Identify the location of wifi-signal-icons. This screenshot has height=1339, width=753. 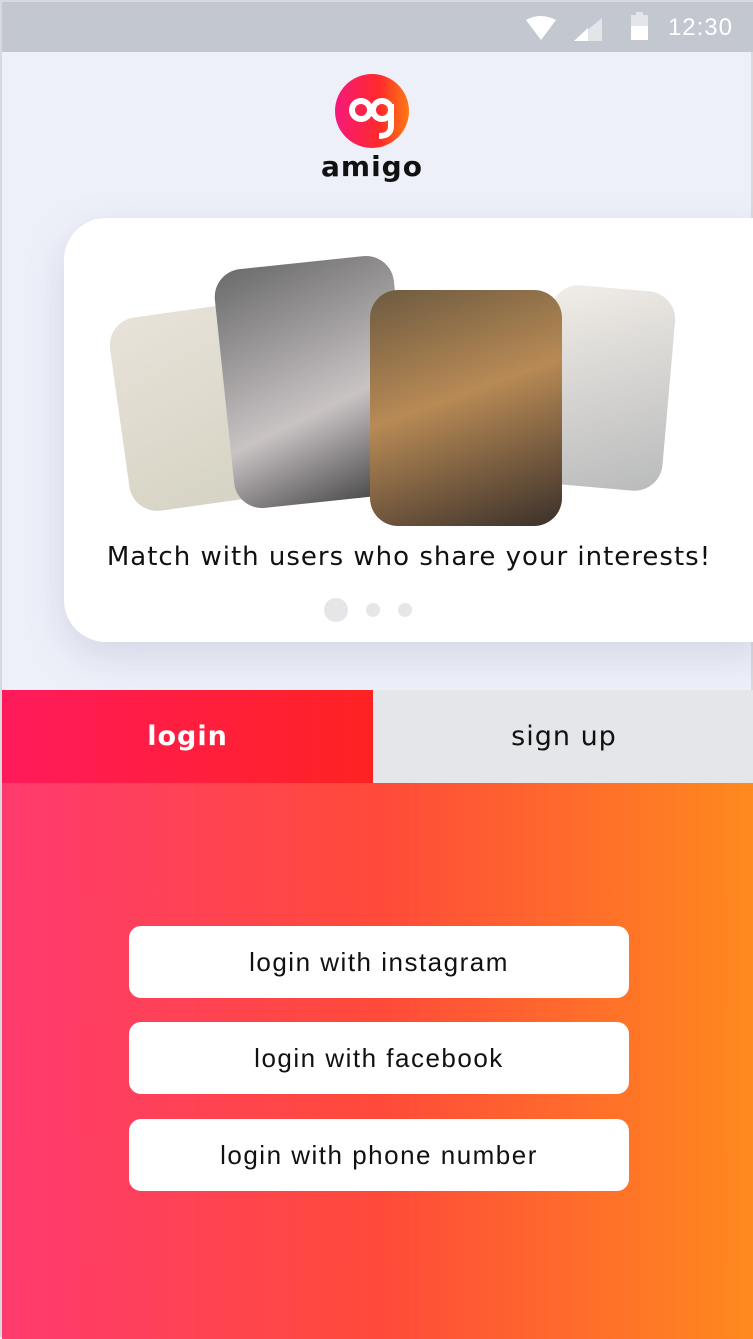
(564, 28).